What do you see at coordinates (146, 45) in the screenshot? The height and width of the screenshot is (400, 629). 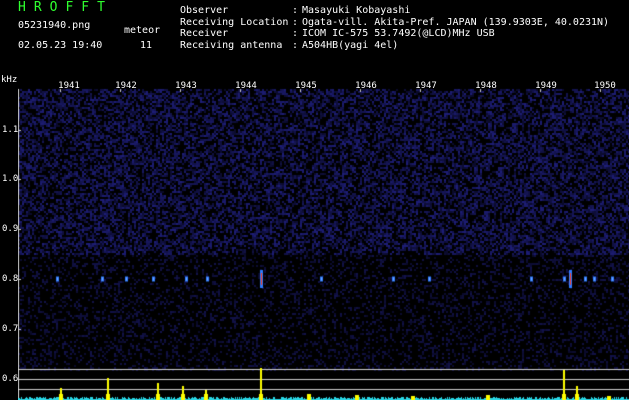 I see `meteor-count-value: 11` at bounding box center [146, 45].